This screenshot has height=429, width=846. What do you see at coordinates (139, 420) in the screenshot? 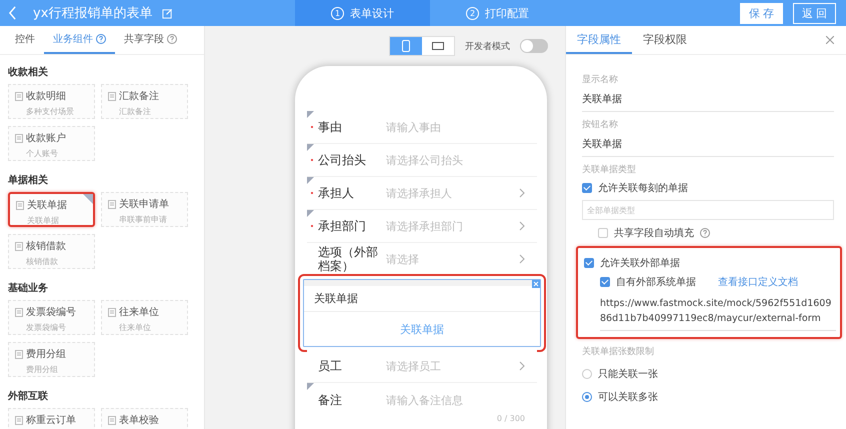
I see `card-title: 表单校验` at bounding box center [139, 420].